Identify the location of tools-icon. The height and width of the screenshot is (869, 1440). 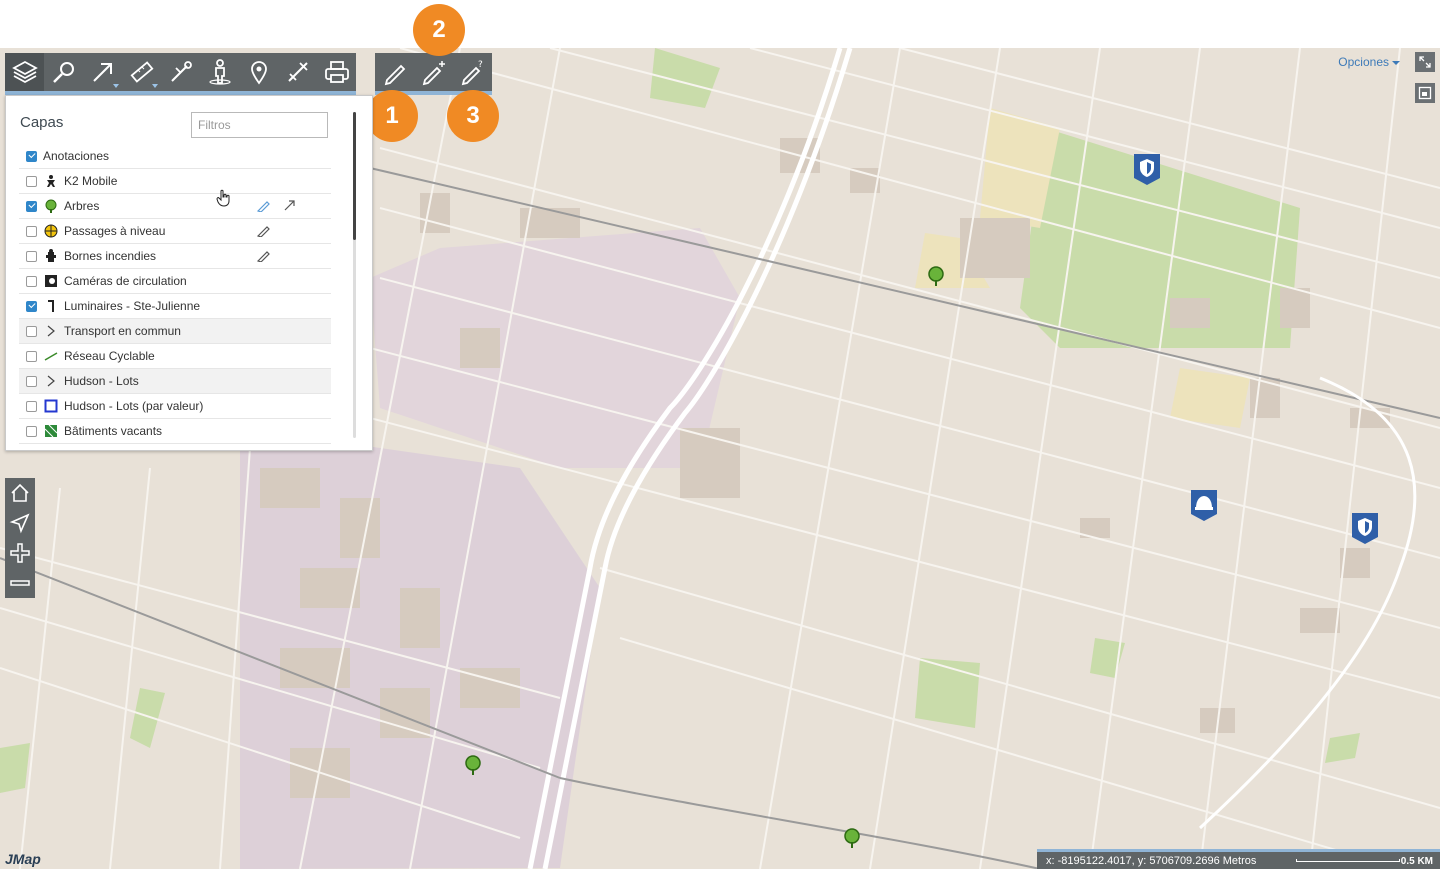
(297, 72).